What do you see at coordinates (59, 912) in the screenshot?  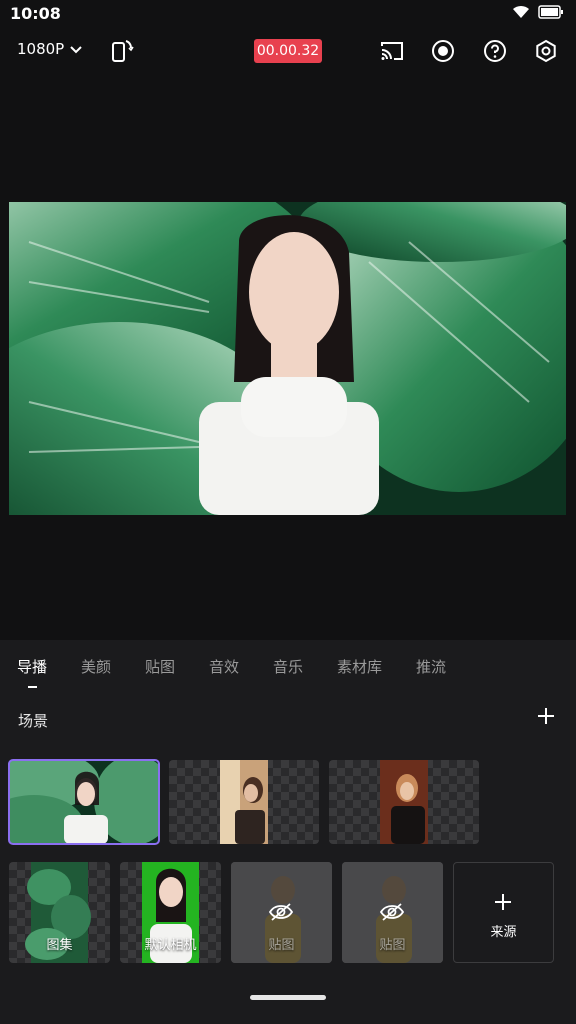 I see `source-card-gallery: 图集` at bounding box center [59, 912].